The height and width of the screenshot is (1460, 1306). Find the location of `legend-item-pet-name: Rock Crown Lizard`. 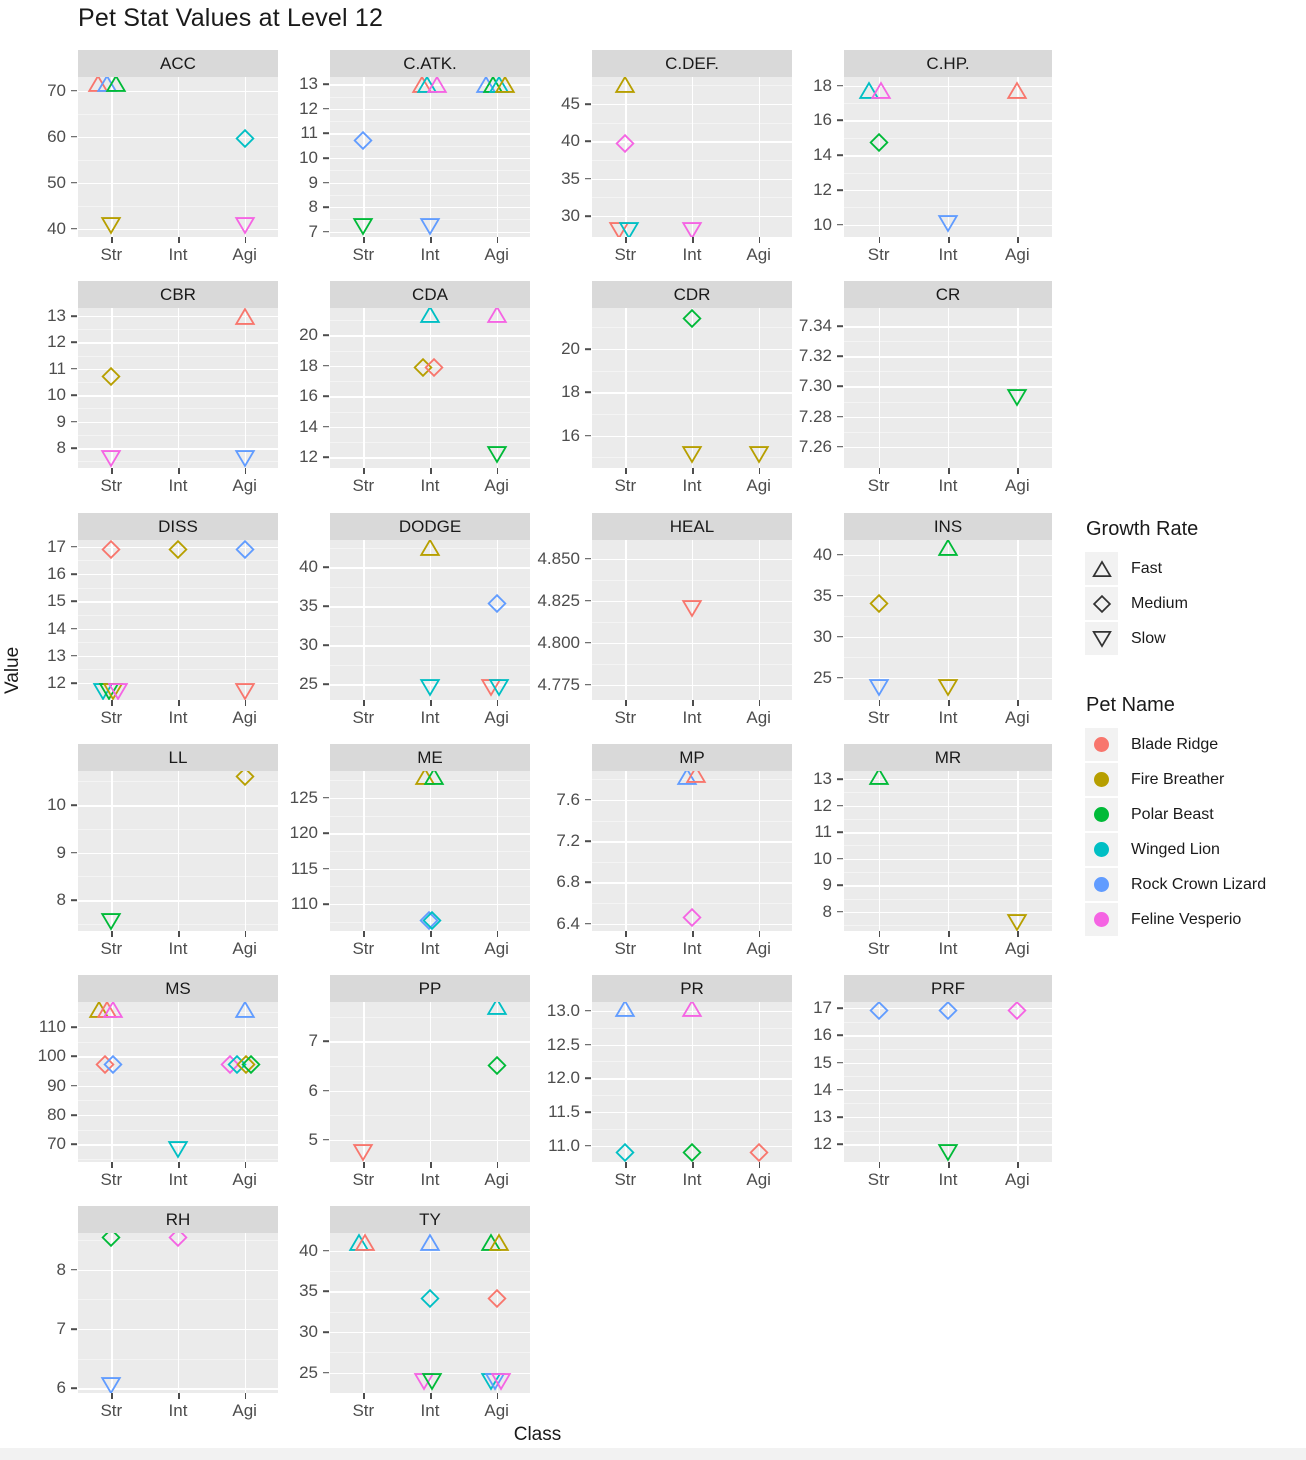

legend-item-pet-name: Rock Crown Lizard is located at coordinates (1195, 884).